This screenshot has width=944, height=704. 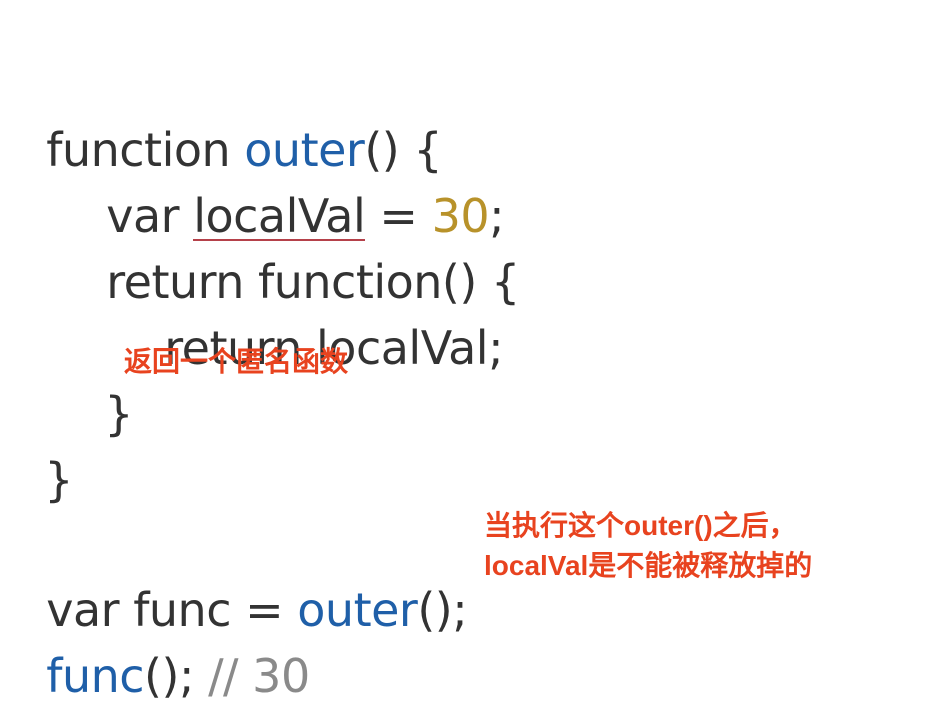 I want to click on code-comment: // 30, so click(x=259, y=676).